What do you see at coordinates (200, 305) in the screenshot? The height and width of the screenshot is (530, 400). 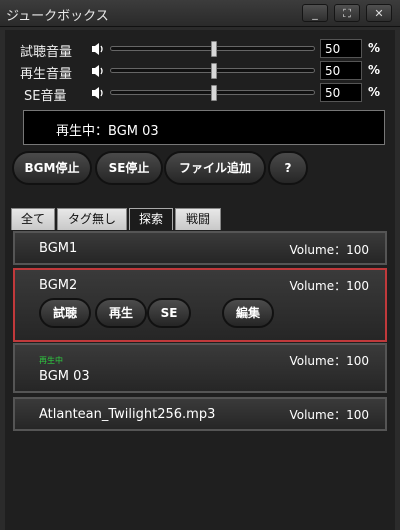 I see `track-item-bgm2: BGM2 Volume：100 試聴 再生 SE 編集` at bounding box center [200, 305].